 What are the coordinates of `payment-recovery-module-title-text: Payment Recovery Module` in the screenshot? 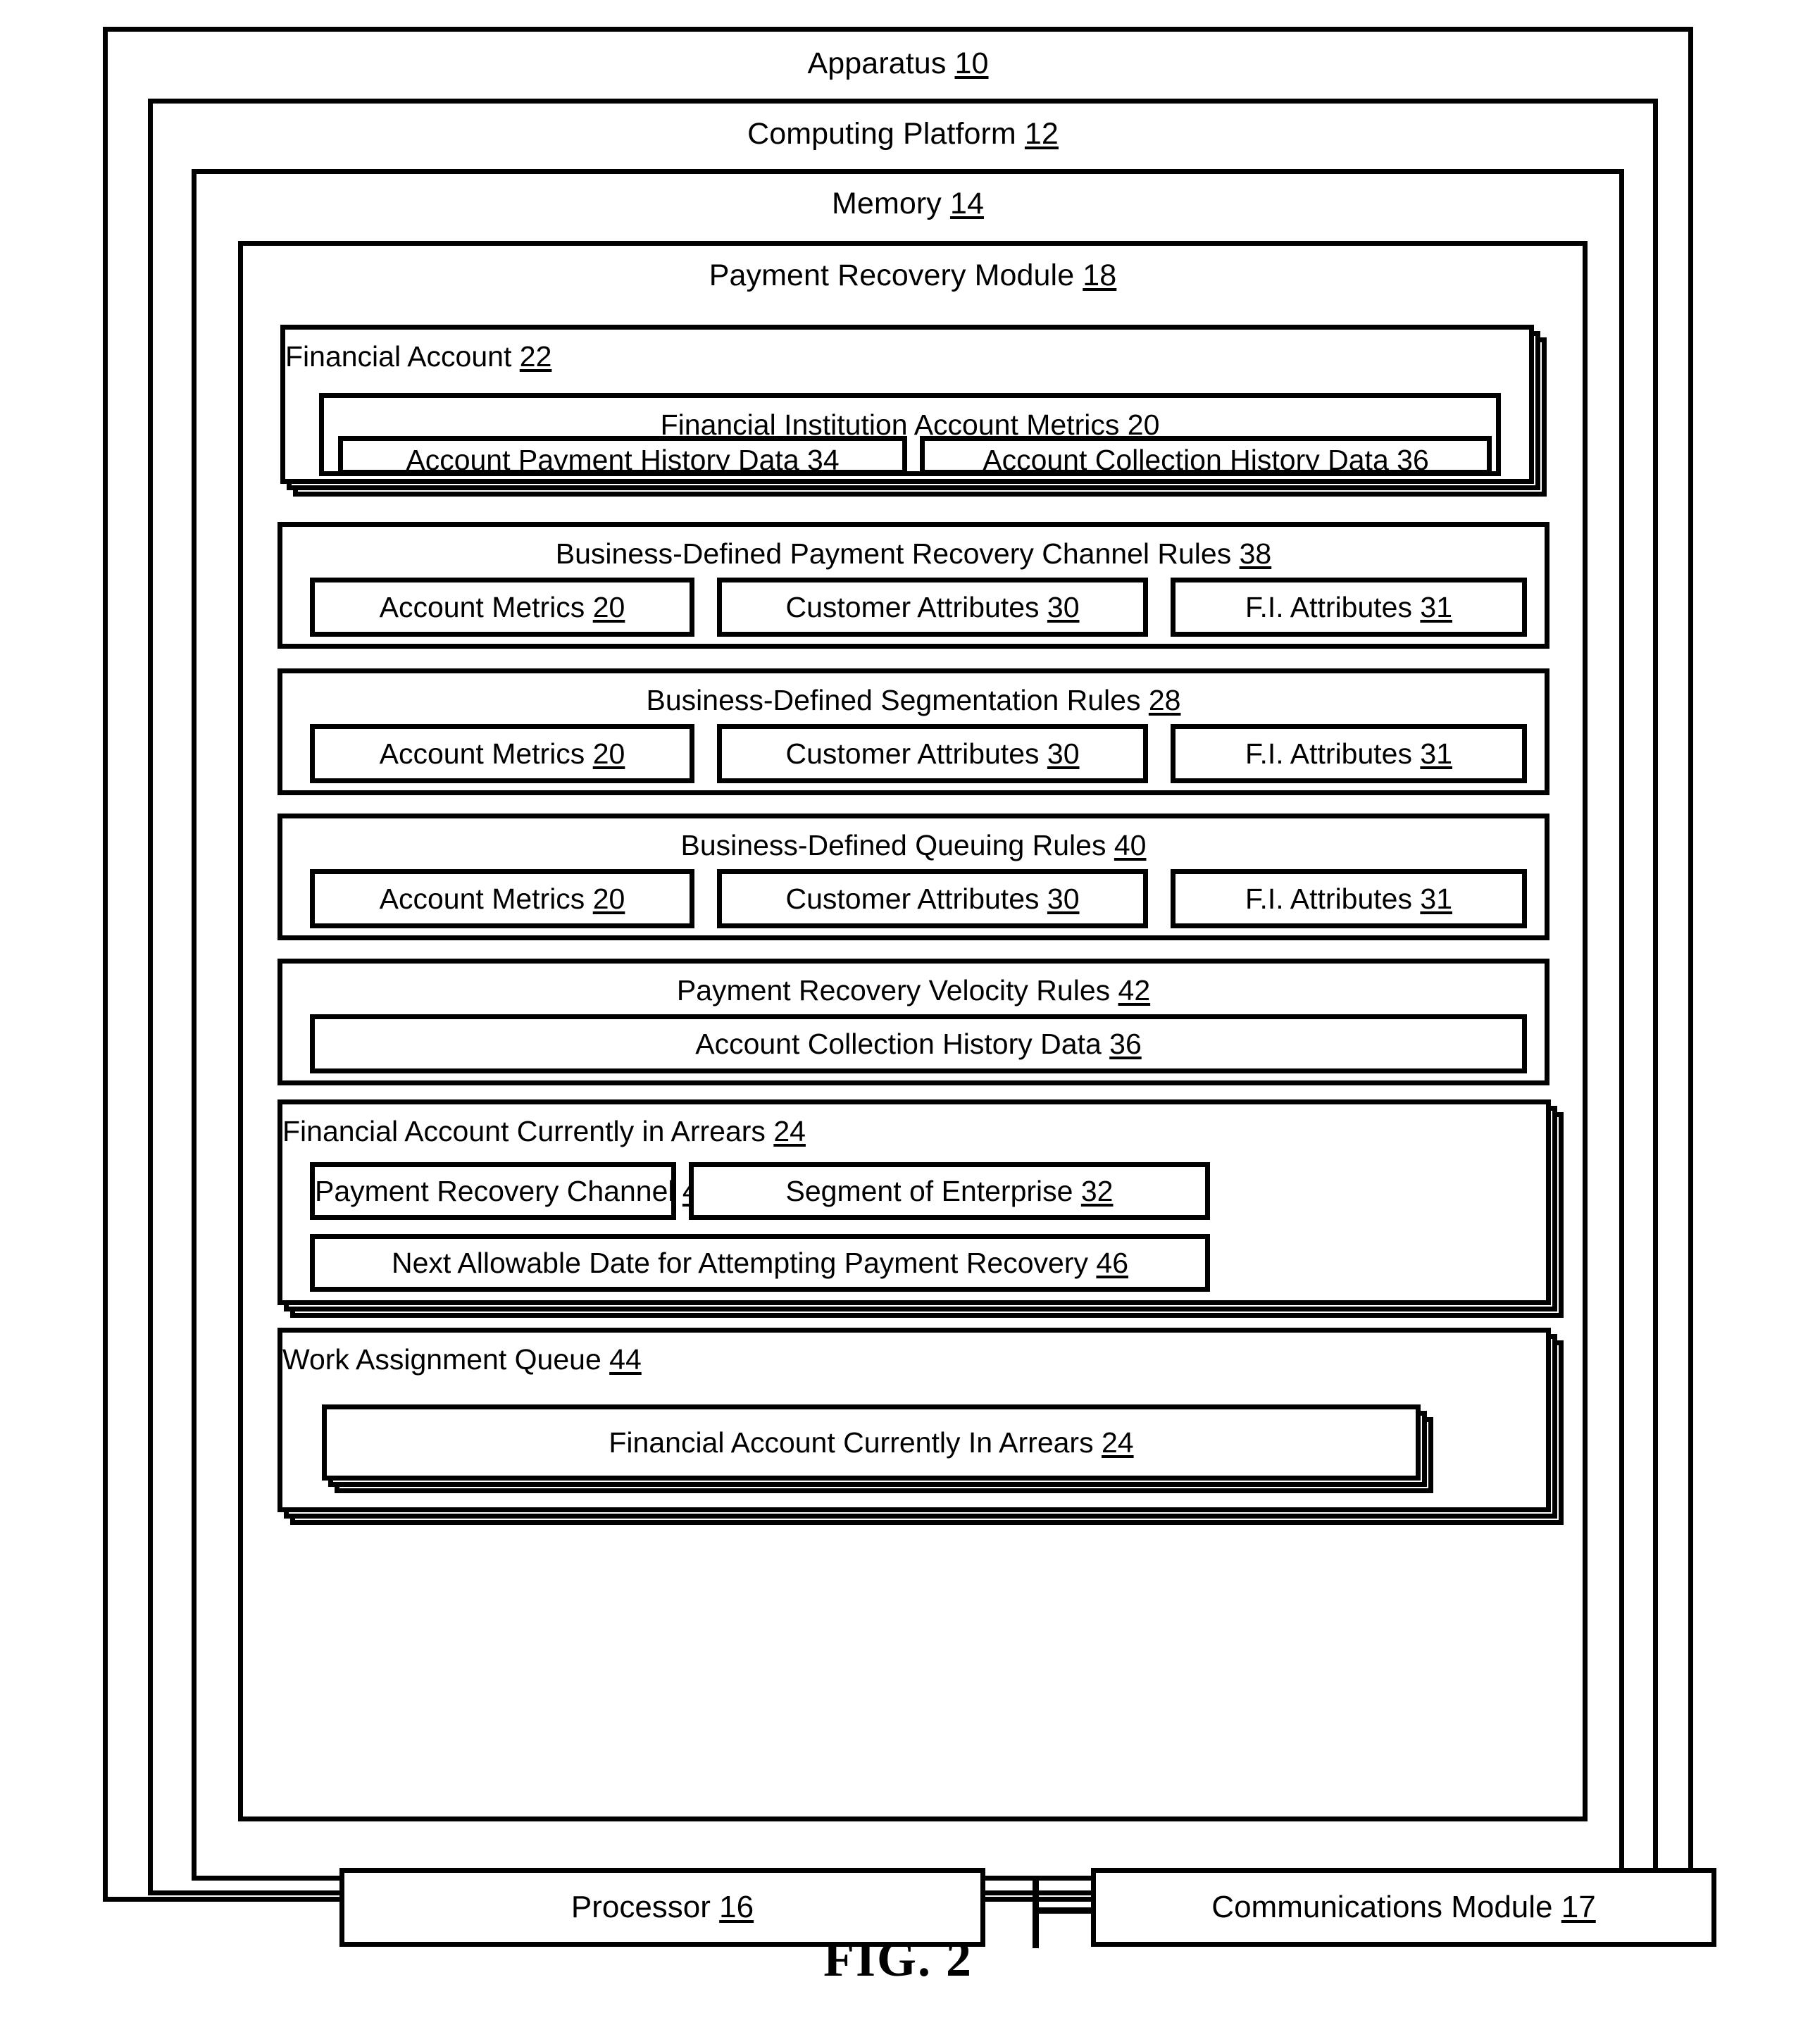 It's located at (892, 275).